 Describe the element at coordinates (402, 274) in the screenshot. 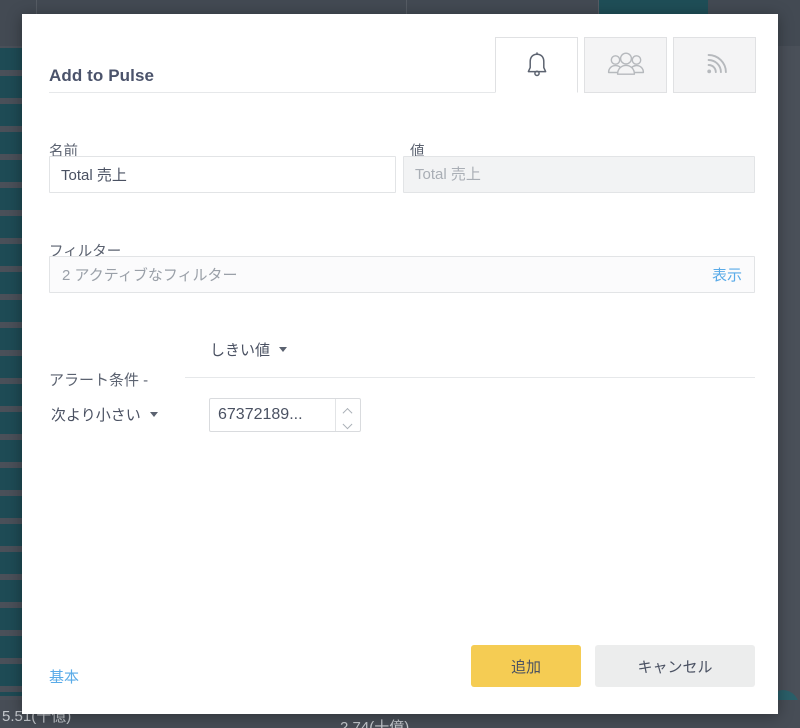

I see `filter-summary-box: 2 アクティブなフィルター 表示` at that location.